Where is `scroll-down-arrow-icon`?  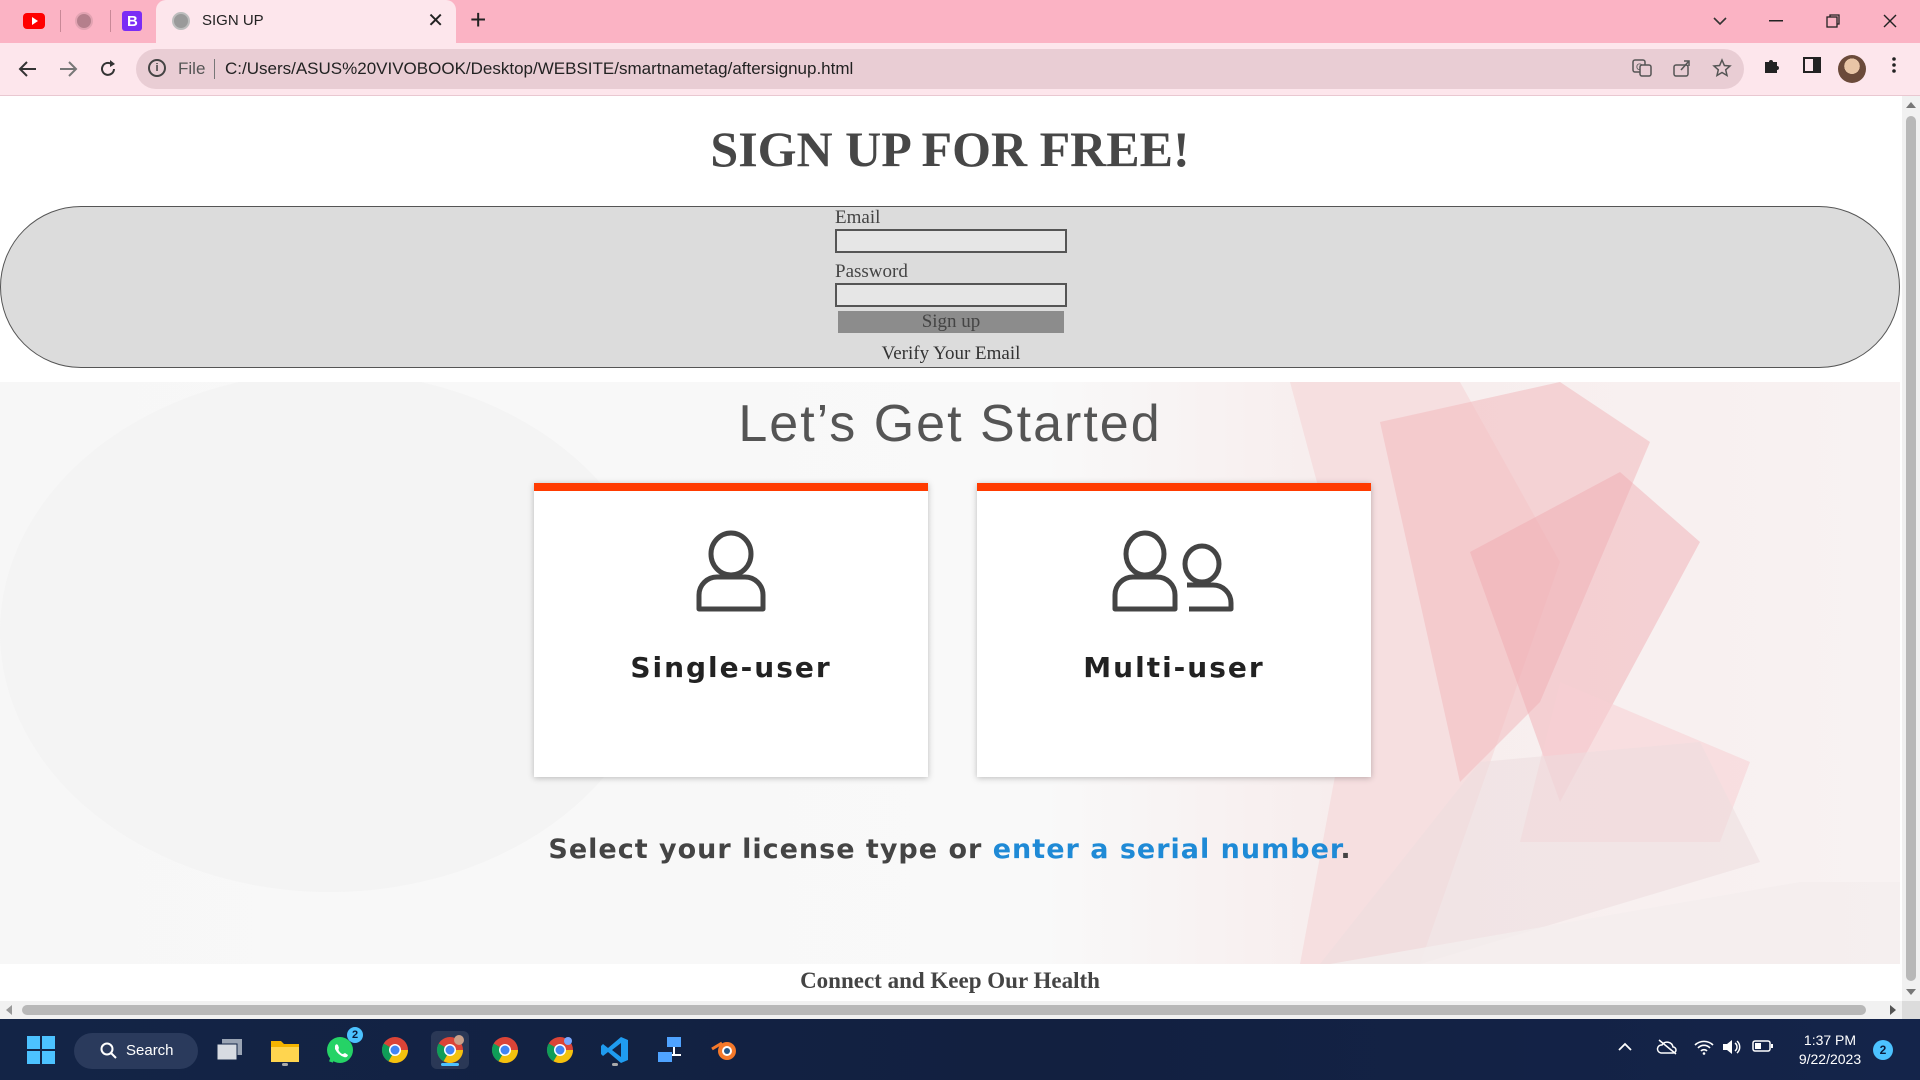
scroll-down-arrow-icon is located at coordinates (1911, 992).